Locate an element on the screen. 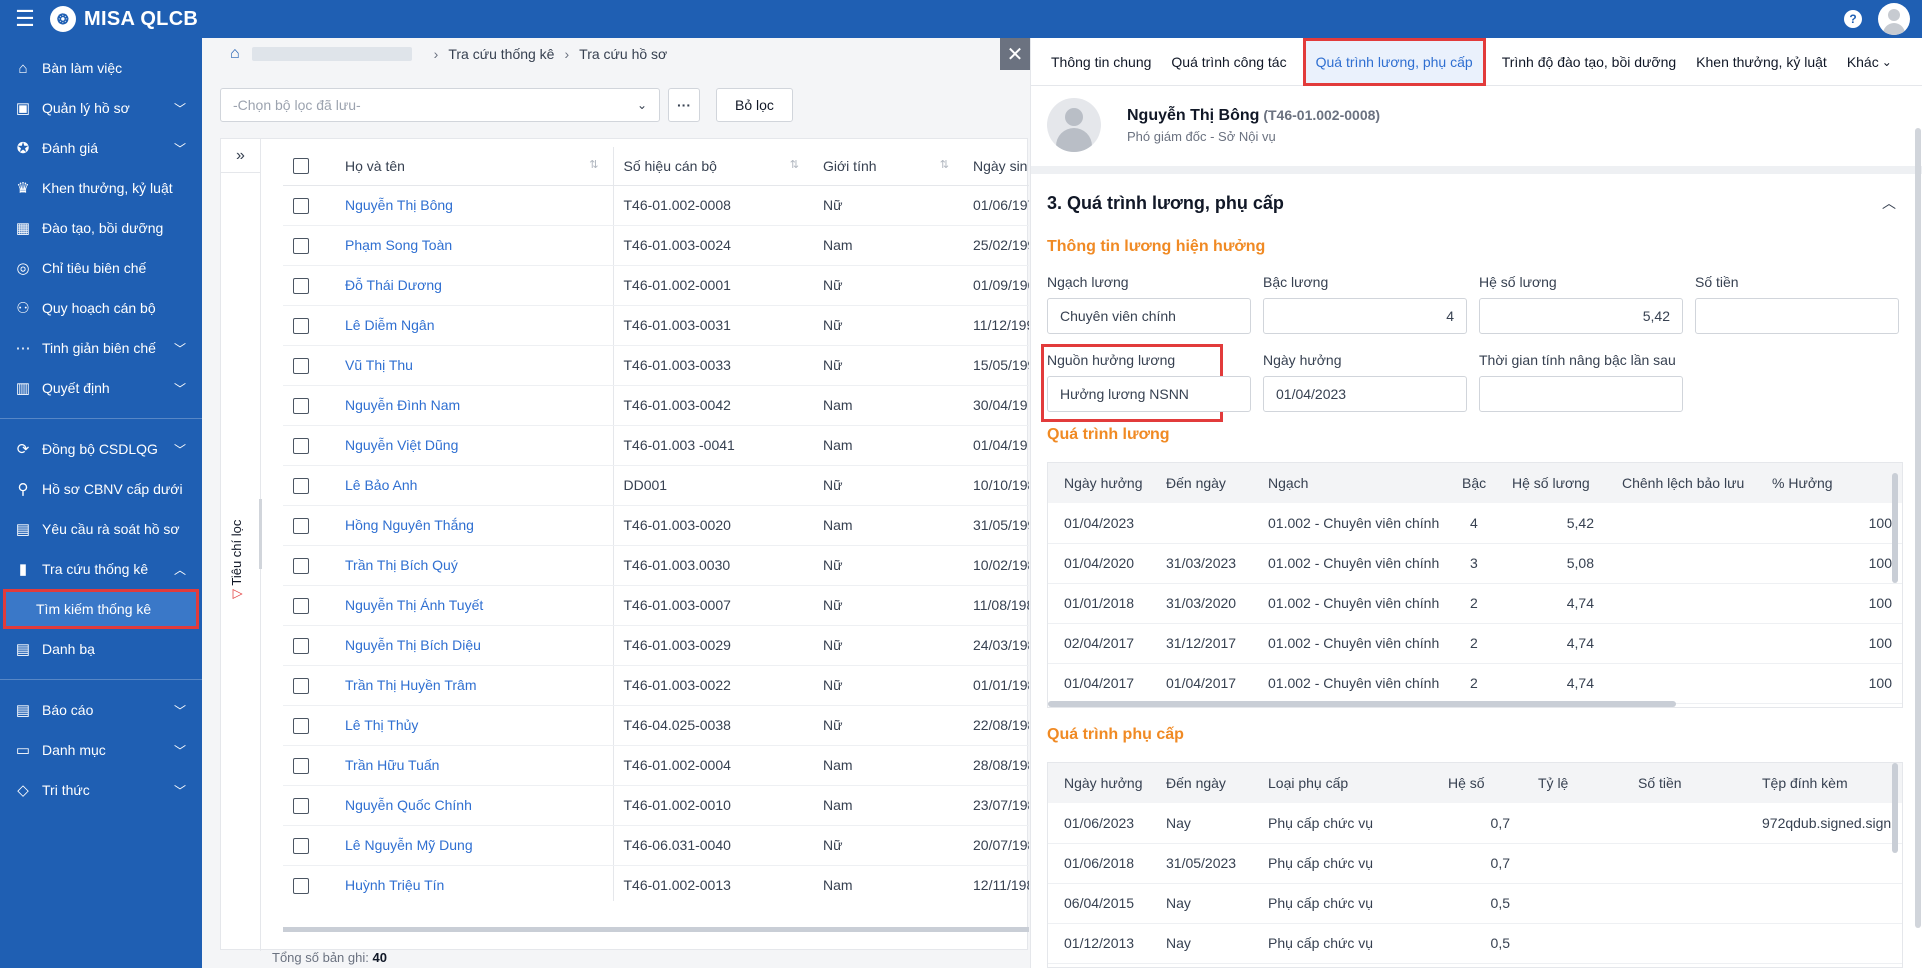  employee-name-link: Hồng Nguyên Thắng is located at coordinates (409, 525).